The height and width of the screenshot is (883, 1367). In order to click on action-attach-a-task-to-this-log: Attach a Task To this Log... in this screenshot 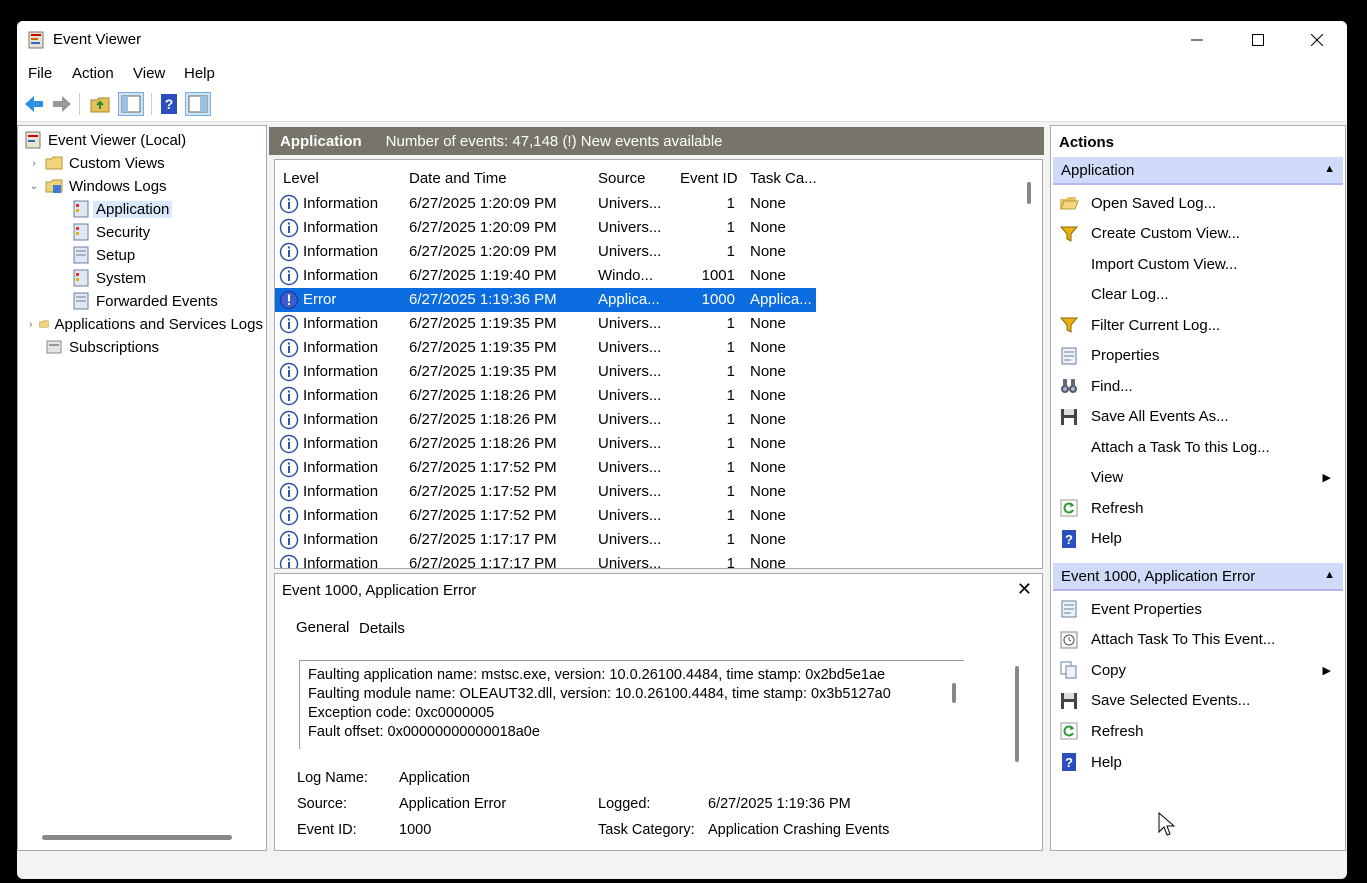, I will do `click(1199, 447)`.